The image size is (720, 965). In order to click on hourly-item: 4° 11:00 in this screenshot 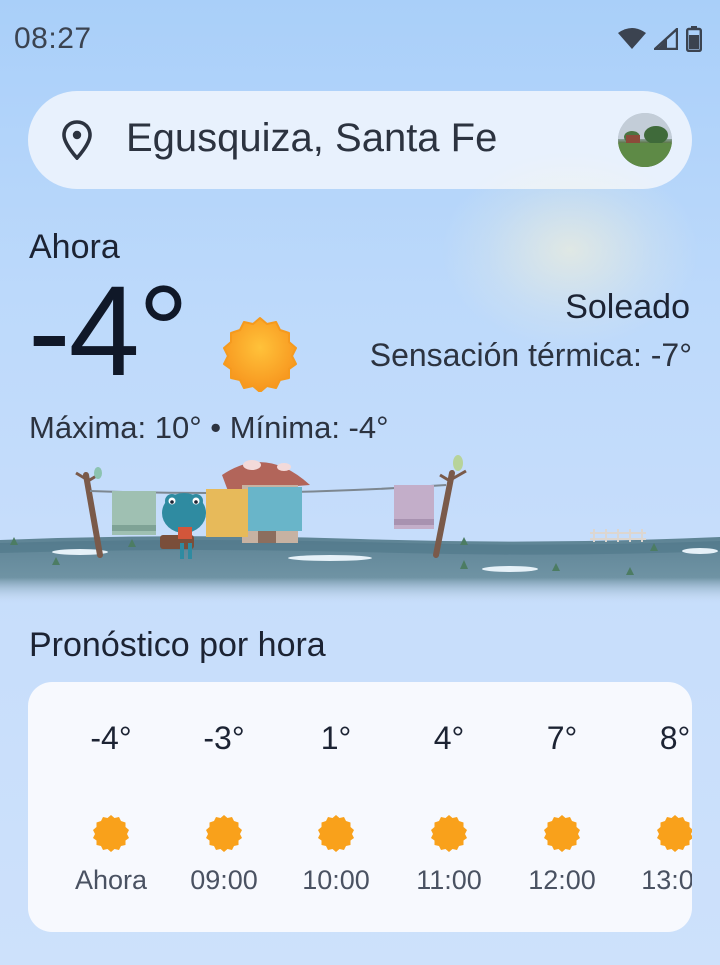, I will do `click(449, 807)`.